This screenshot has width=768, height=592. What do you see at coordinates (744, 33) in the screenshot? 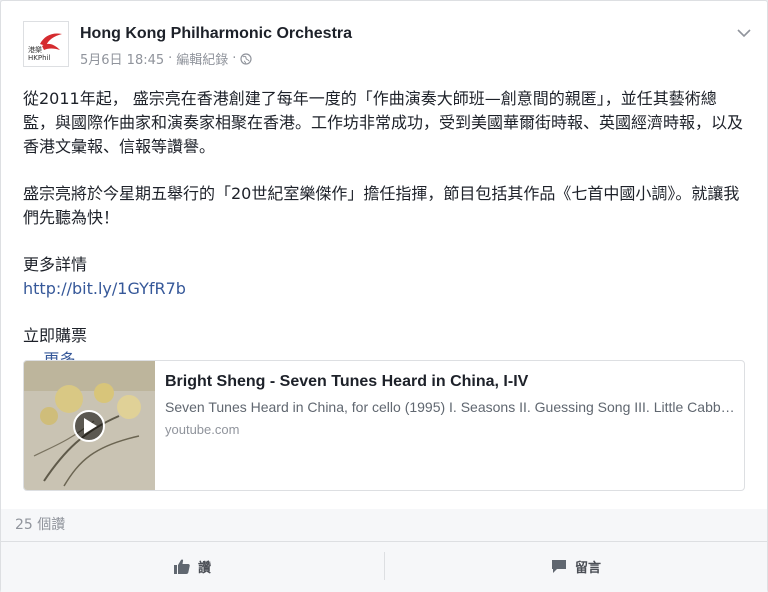
I see `chevron-down-icon` at bounding box center [744, 33].